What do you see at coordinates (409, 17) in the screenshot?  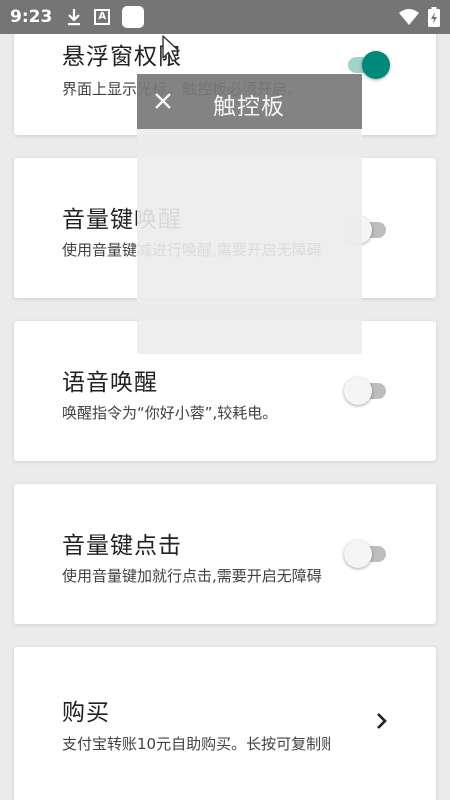 I see `wifi-icon` at bounding box center [409, 17].